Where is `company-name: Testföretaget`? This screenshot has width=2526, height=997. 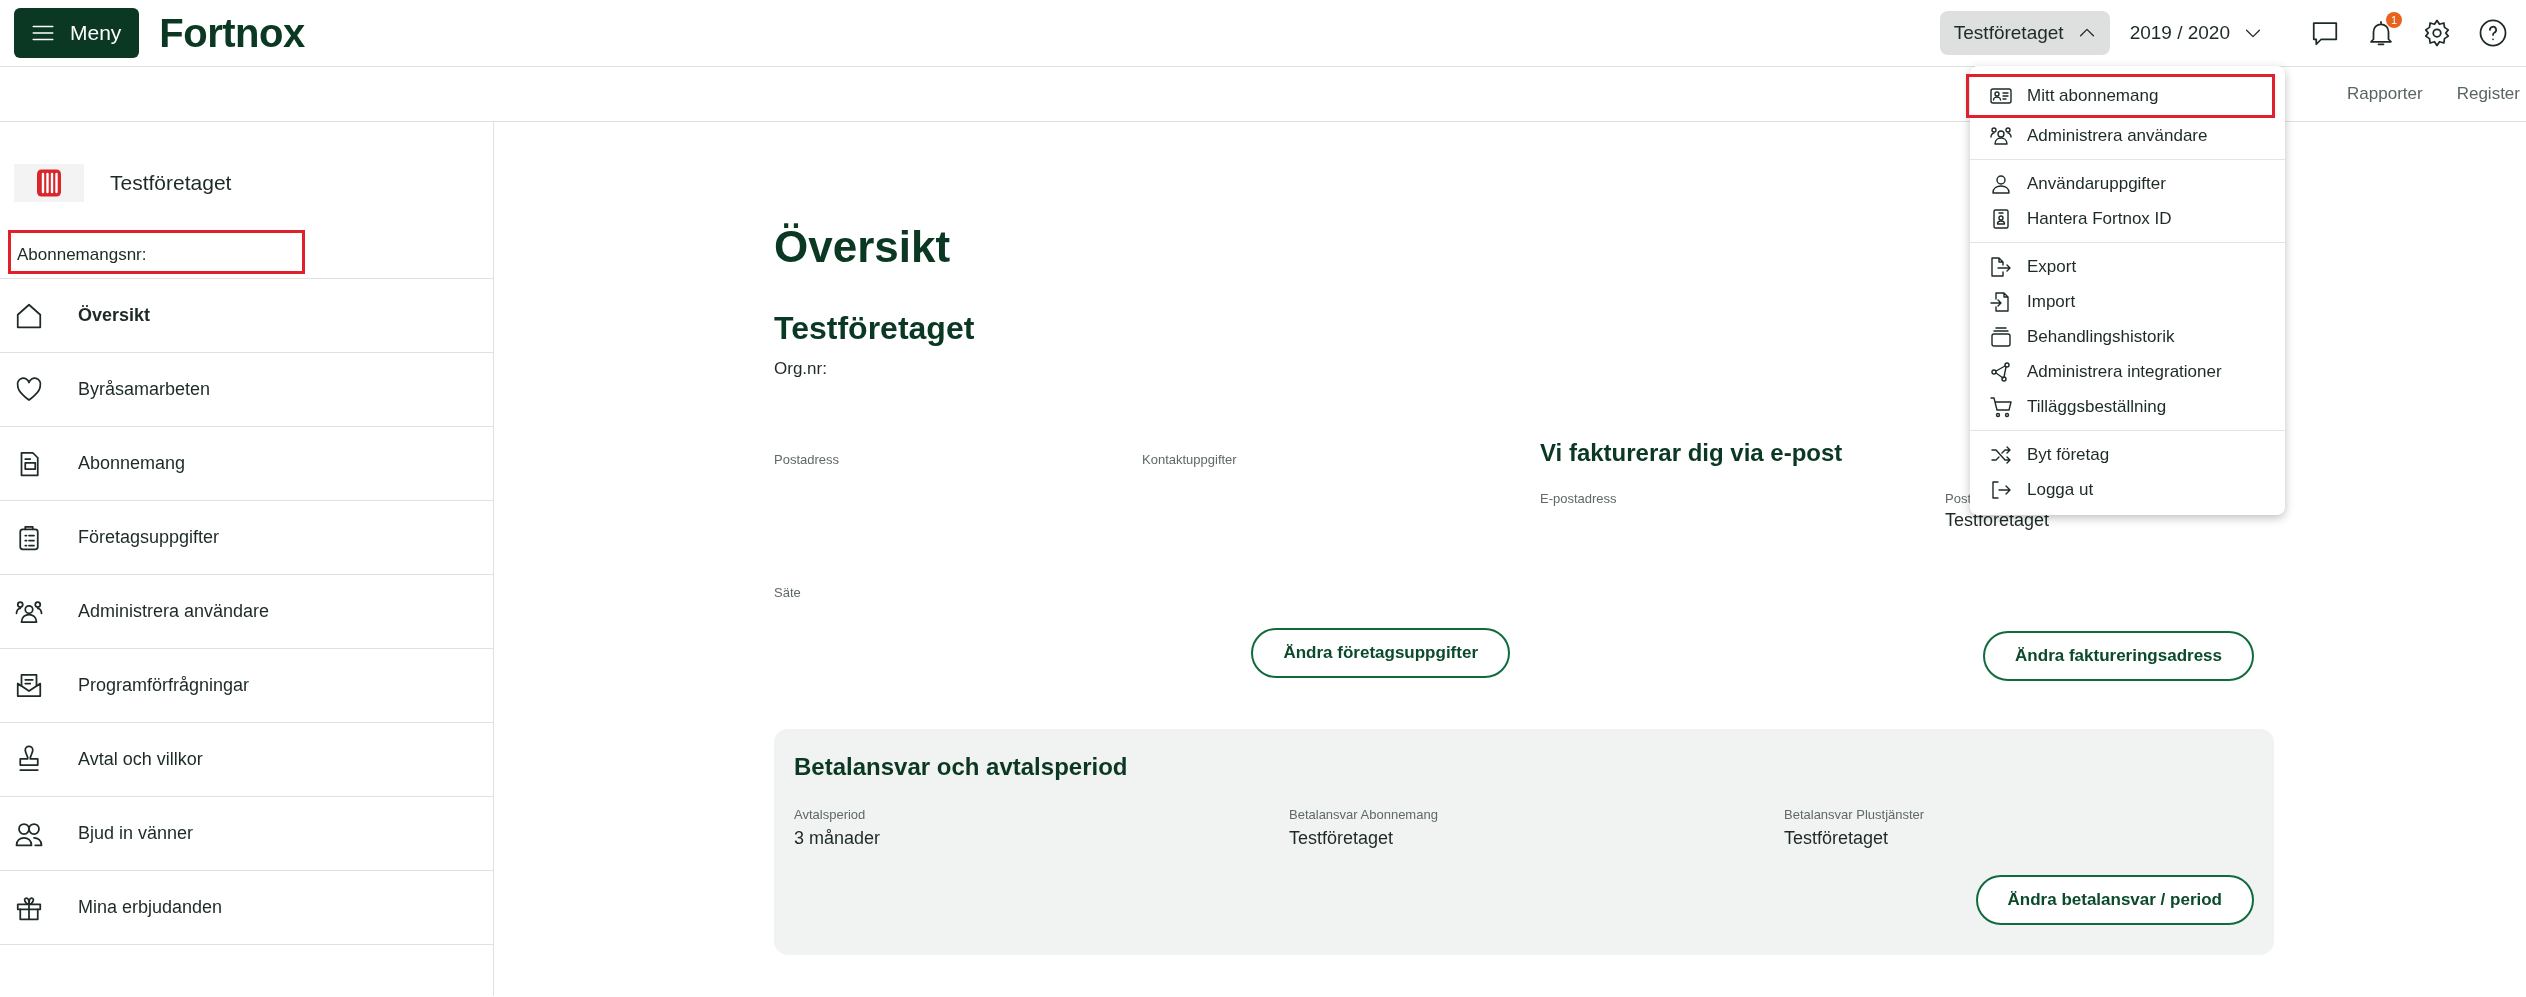 company-name: Testföretaget is located at coordinates (171, 183).